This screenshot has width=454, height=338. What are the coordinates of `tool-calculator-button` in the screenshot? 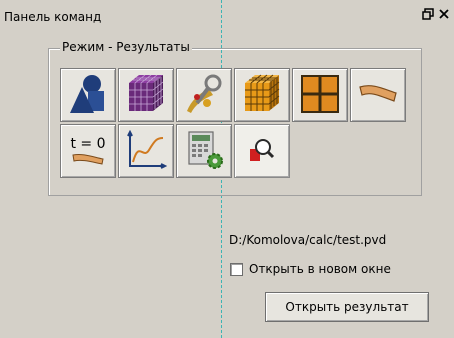 It's located at (204, 151).